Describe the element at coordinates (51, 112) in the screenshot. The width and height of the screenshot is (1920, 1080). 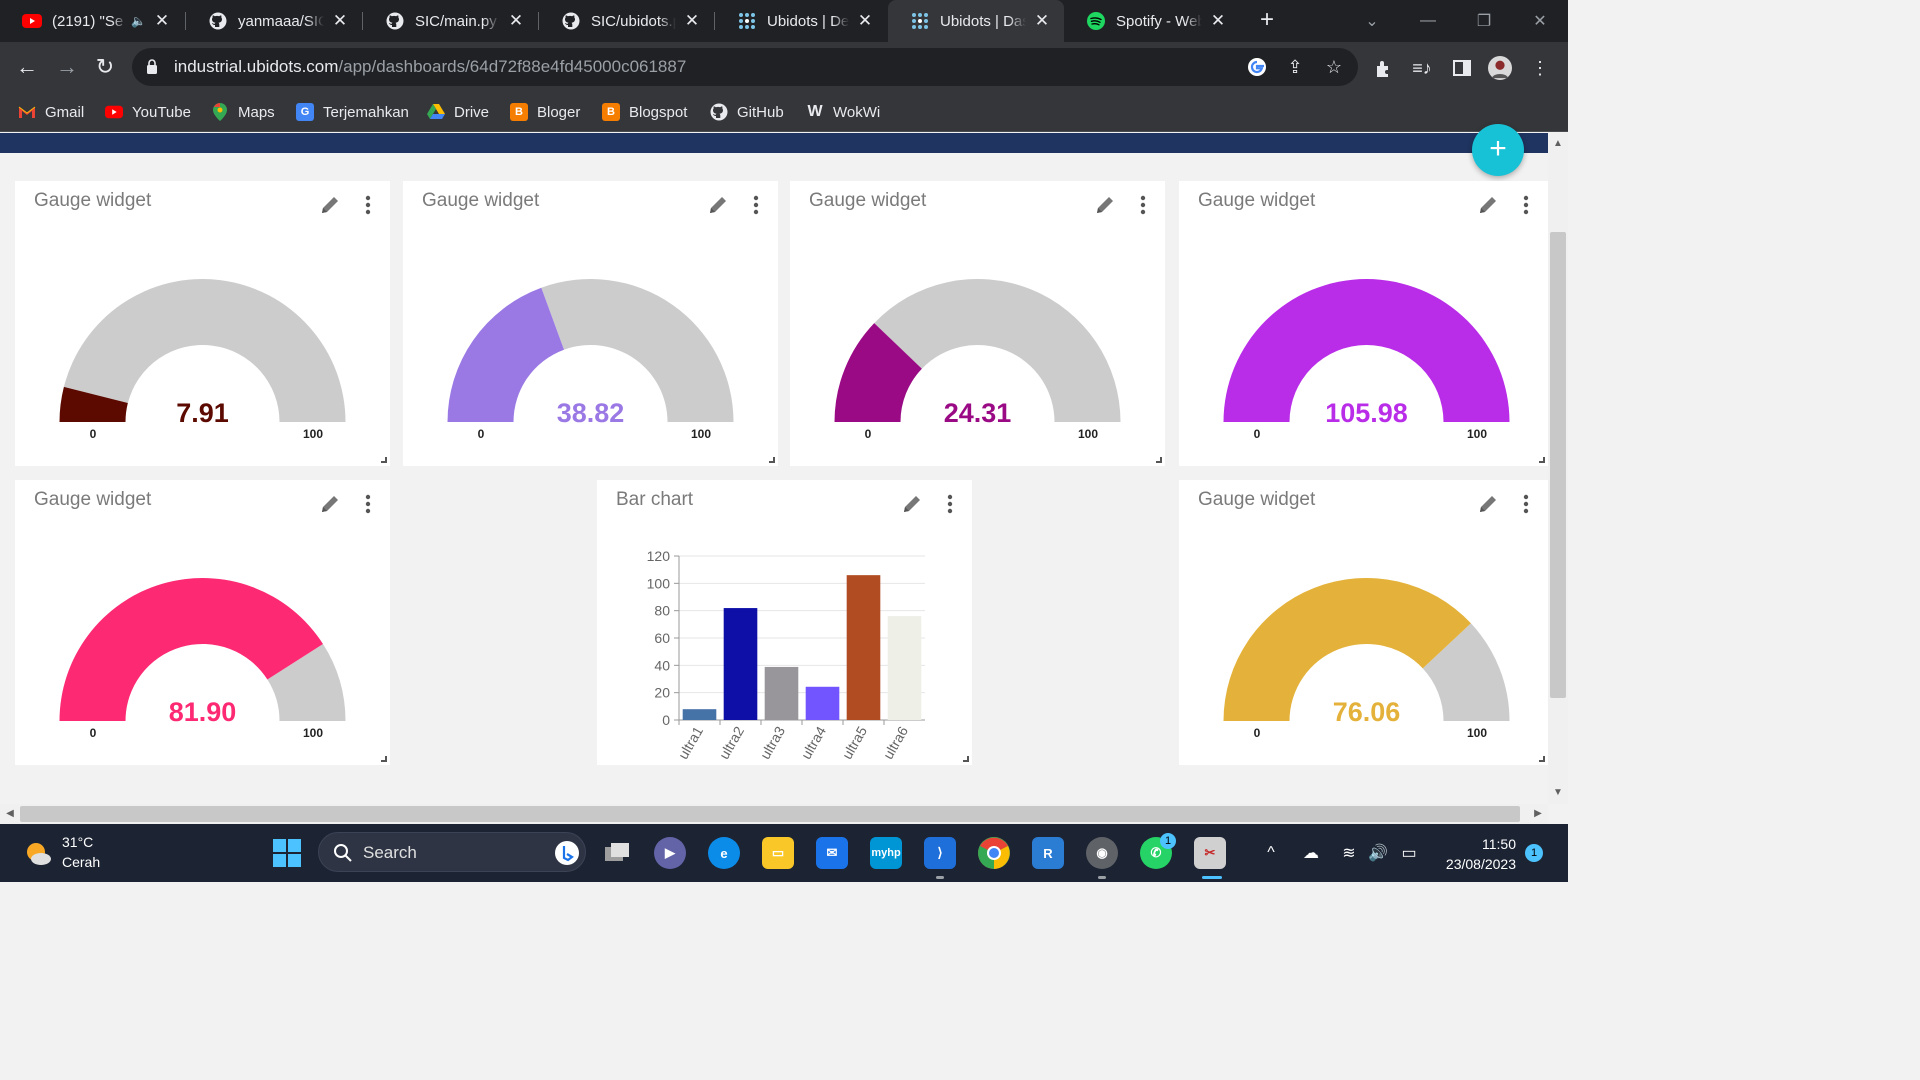
I see `bookmark-gmail: Gmail` at that location.